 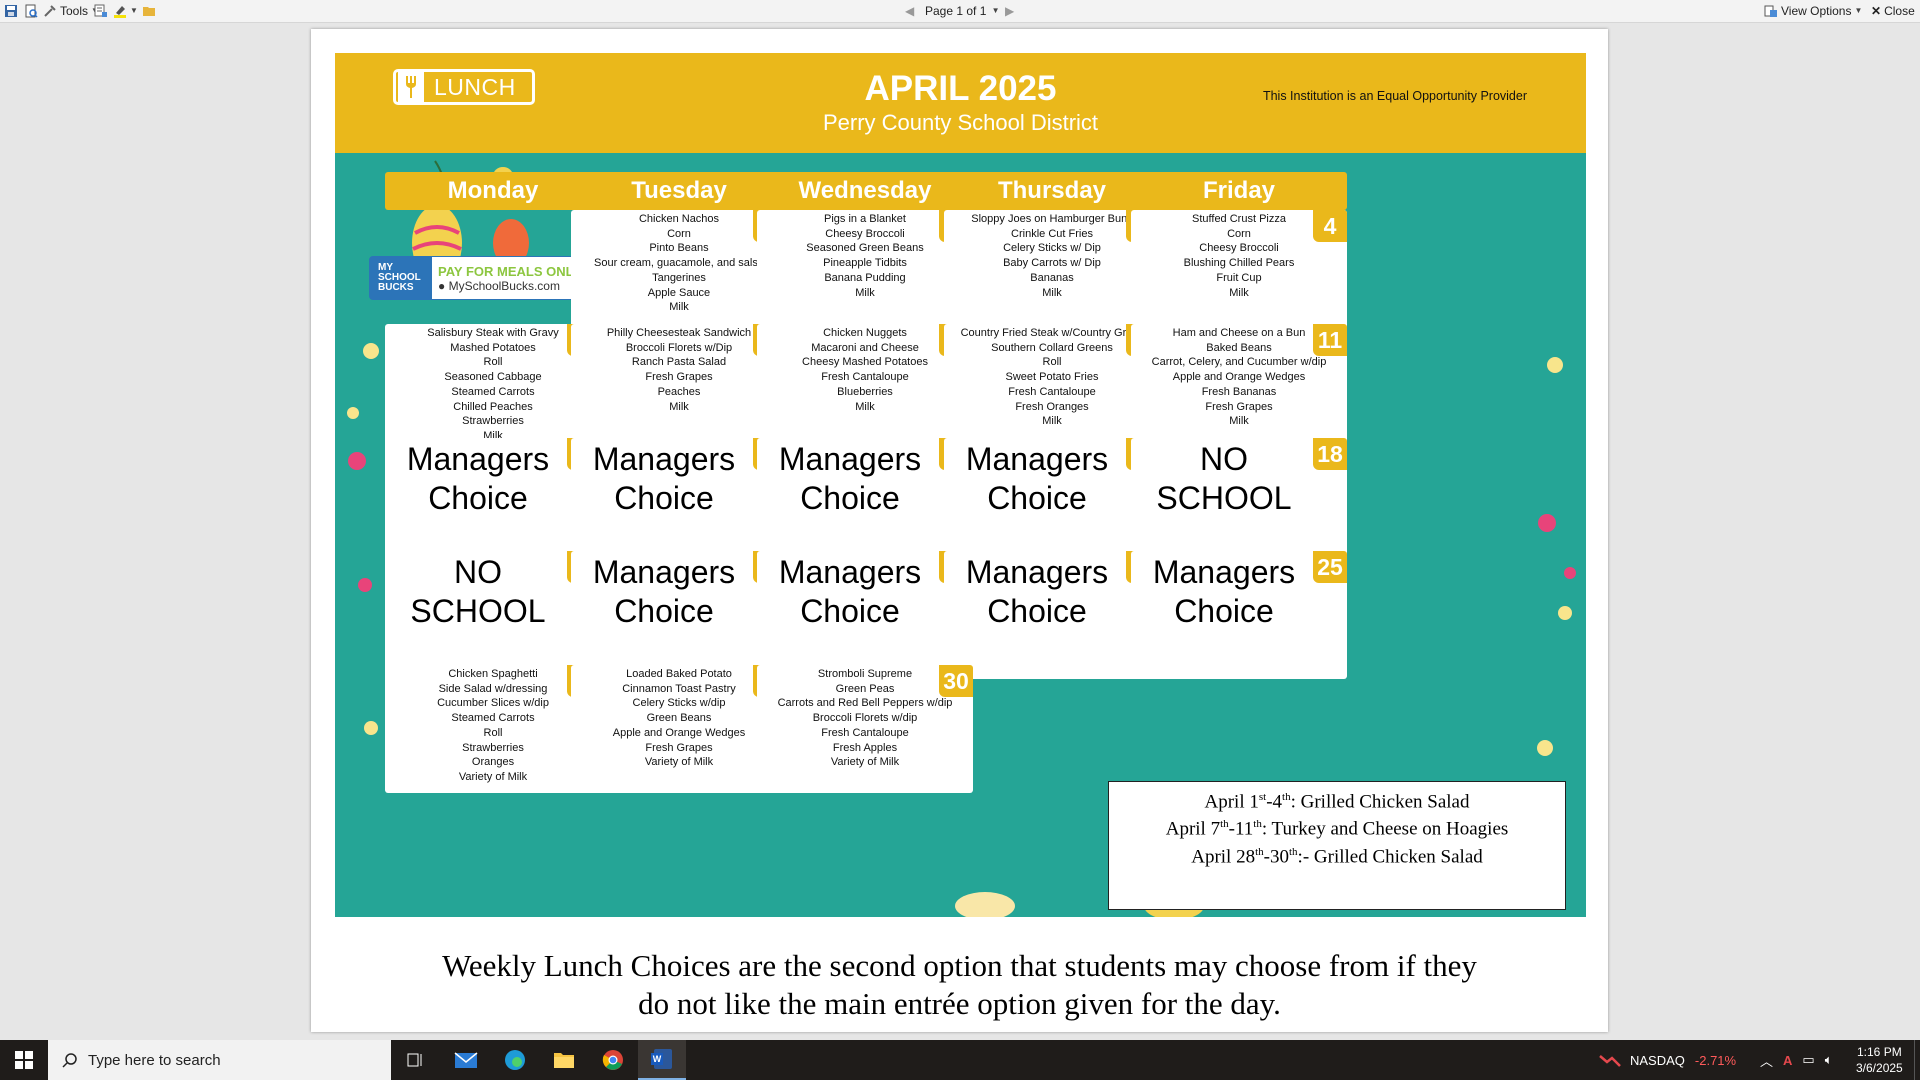 What do you see at coordinates (478, 572) in the screenshot?
I see `status-line: NO` at bounding box center [478, 572].